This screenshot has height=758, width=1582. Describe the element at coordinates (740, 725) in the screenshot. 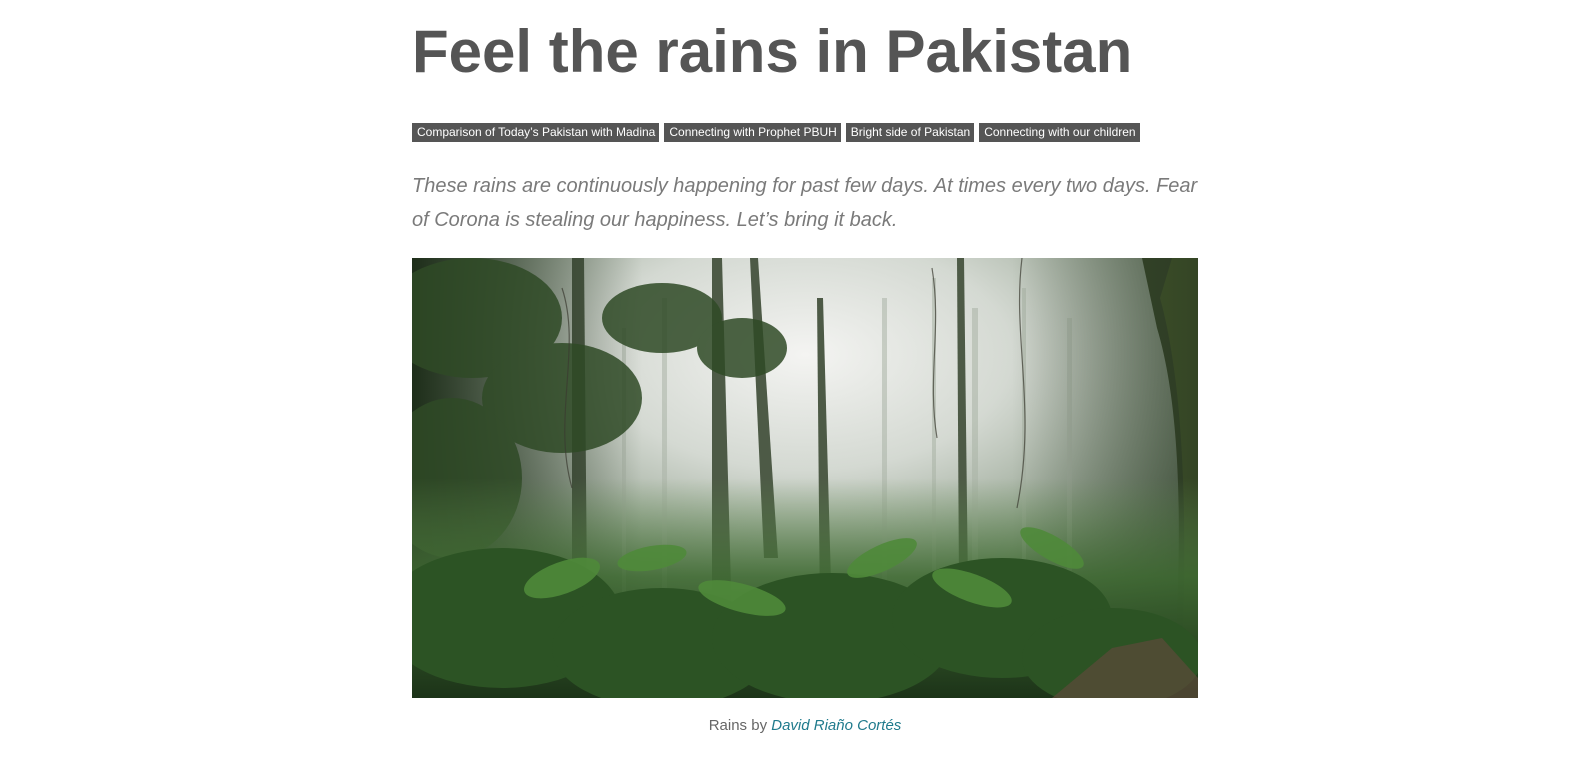

I see `caption-prefix: Rains by` at that location.